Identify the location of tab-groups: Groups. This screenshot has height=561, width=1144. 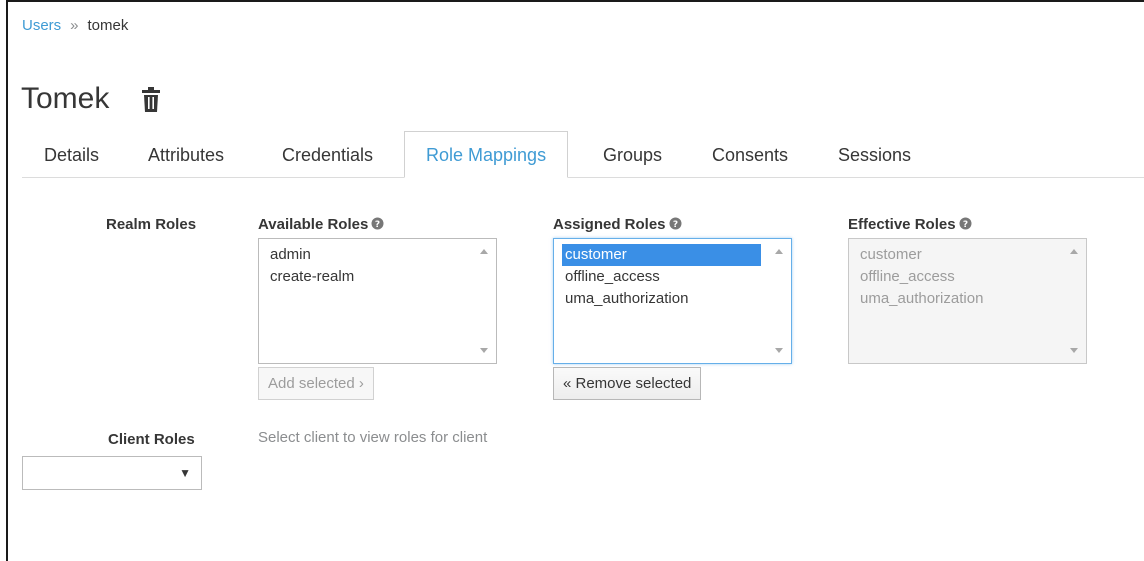
(632, 155).